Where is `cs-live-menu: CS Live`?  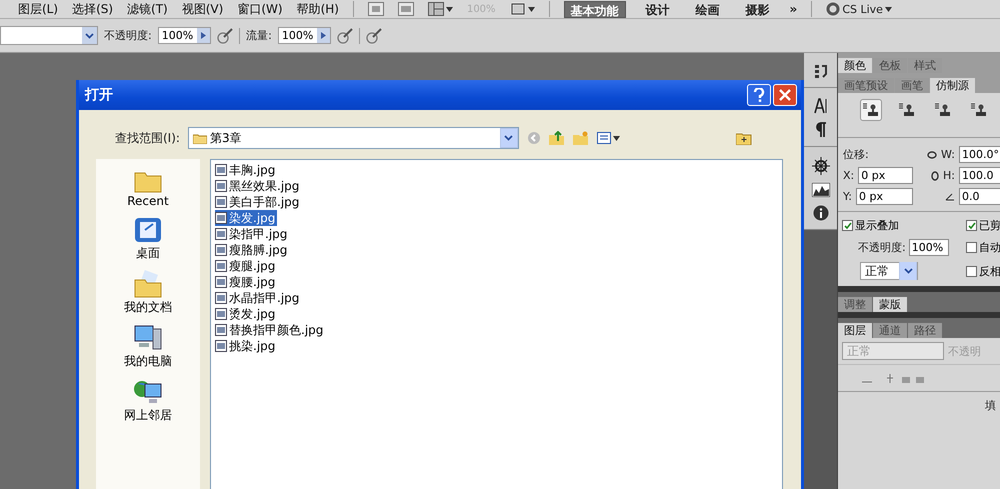
cs-live-menu: CS Live is located at coordinates (862, 9).